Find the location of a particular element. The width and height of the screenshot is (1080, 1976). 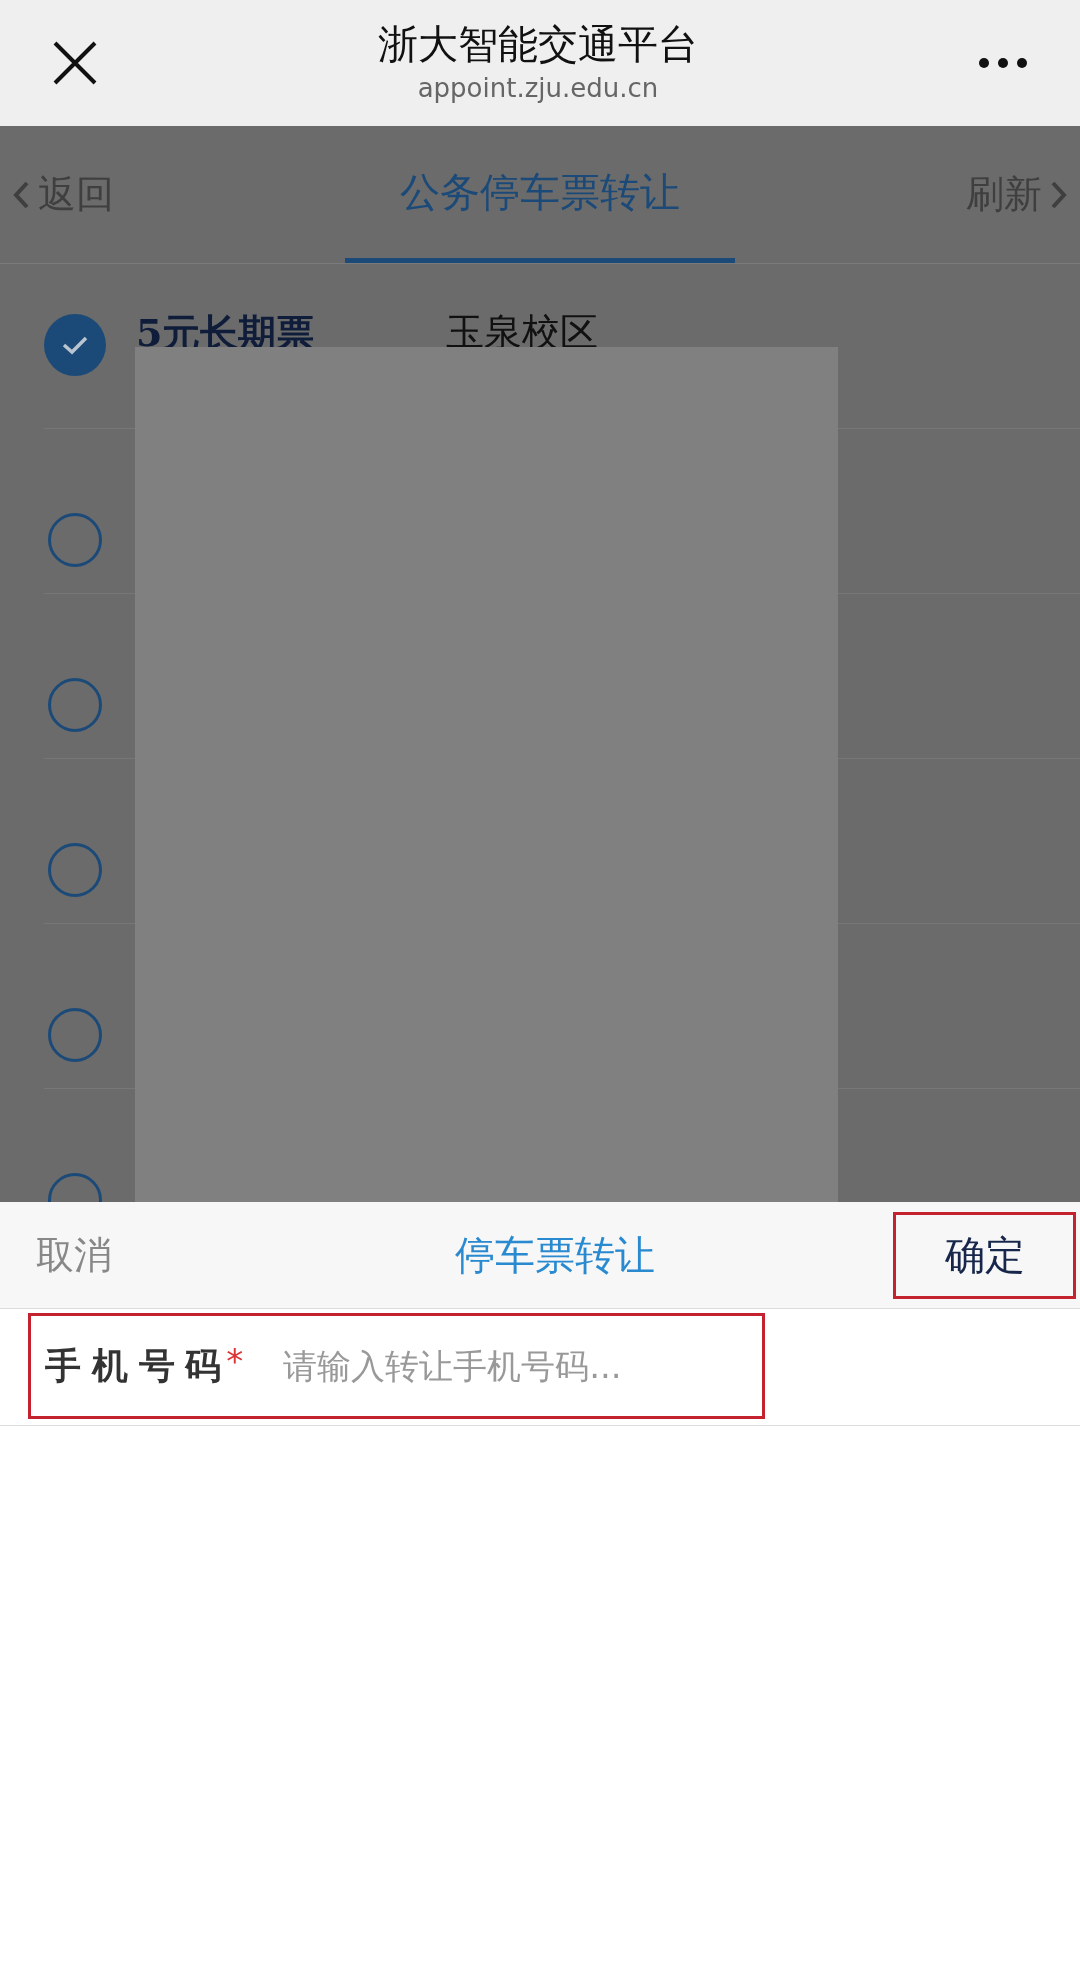

chevron-right-icon is located at coordinates (1059, 194).